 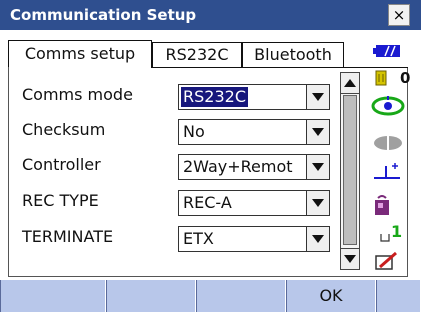 What do you see at coordinates (397, 231) in the screenshot?
I see `input-mode-value: 1` at bounding box center [397, 231].